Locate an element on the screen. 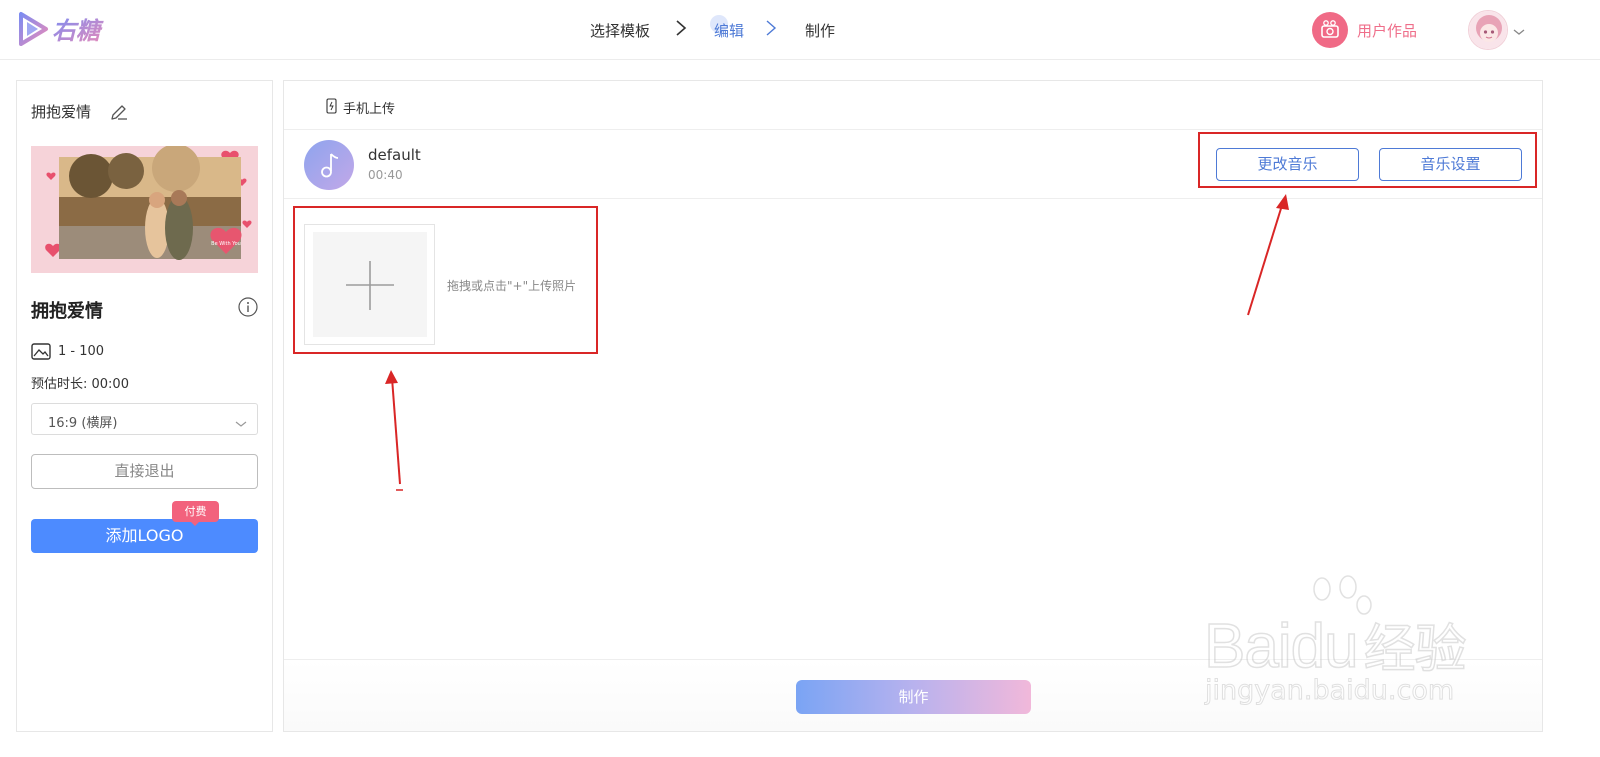 This screenshot has height=757, width=1600. arrow-to-music-buttons is located at coordinates (1268, 255).